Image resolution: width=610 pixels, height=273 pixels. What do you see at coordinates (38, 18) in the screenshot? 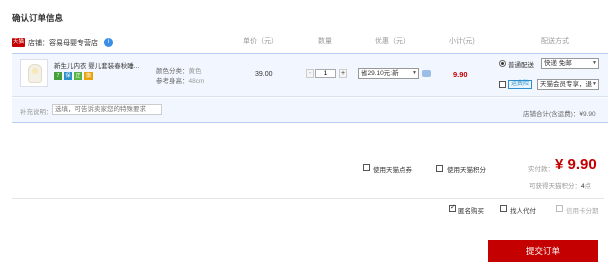
I see `page-title: 确认订单信息` at bounding box center [38, 18].